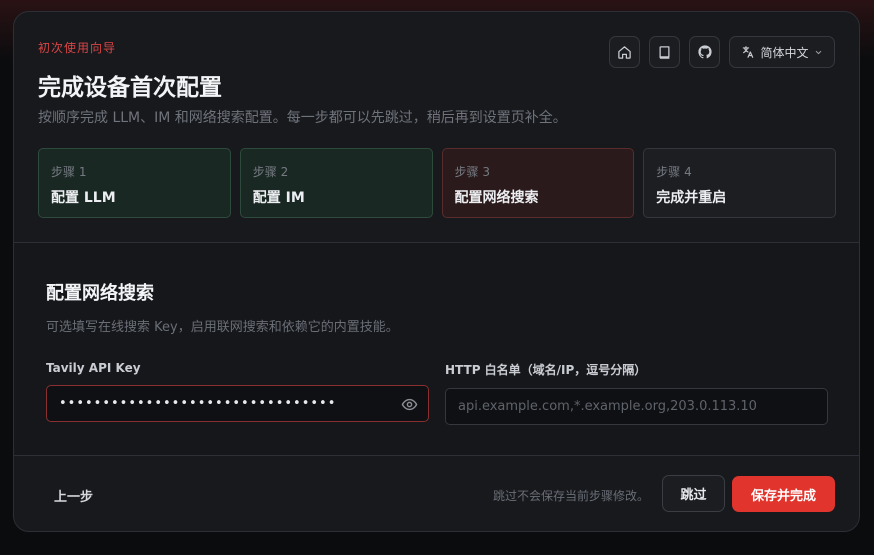 This screenshot has height=555, width=874. Describe the element at coordinates (270, 172) in the screenshot. I see `step-number: 步骤 2` at that location.